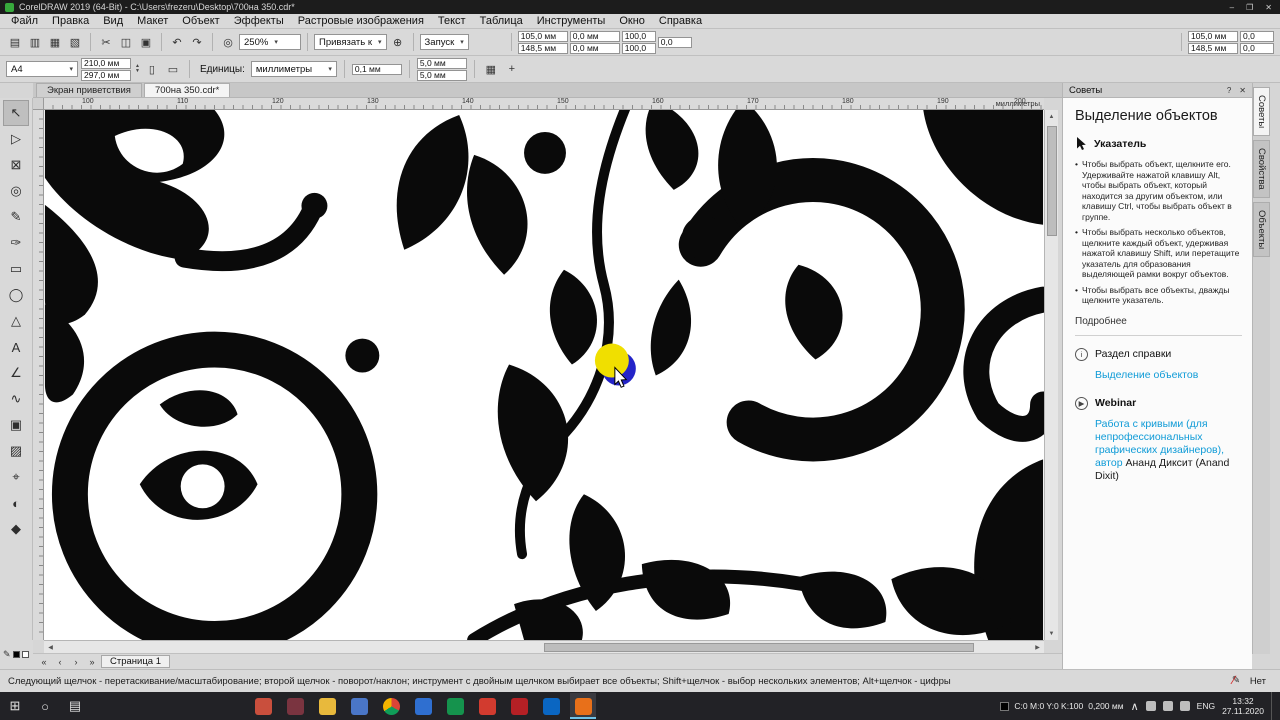  I want to click on dimension-spinner: ▲ ▼, so click(137, 69).